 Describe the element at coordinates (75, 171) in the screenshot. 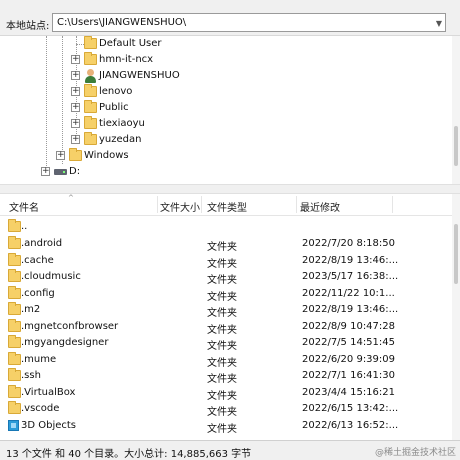

I see `tree-item-label: D:` at that location.